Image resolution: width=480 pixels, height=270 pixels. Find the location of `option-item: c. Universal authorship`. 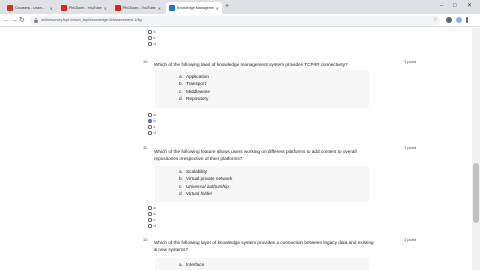

option-item: c. Universal authorship is located at coordinates (204, 186).